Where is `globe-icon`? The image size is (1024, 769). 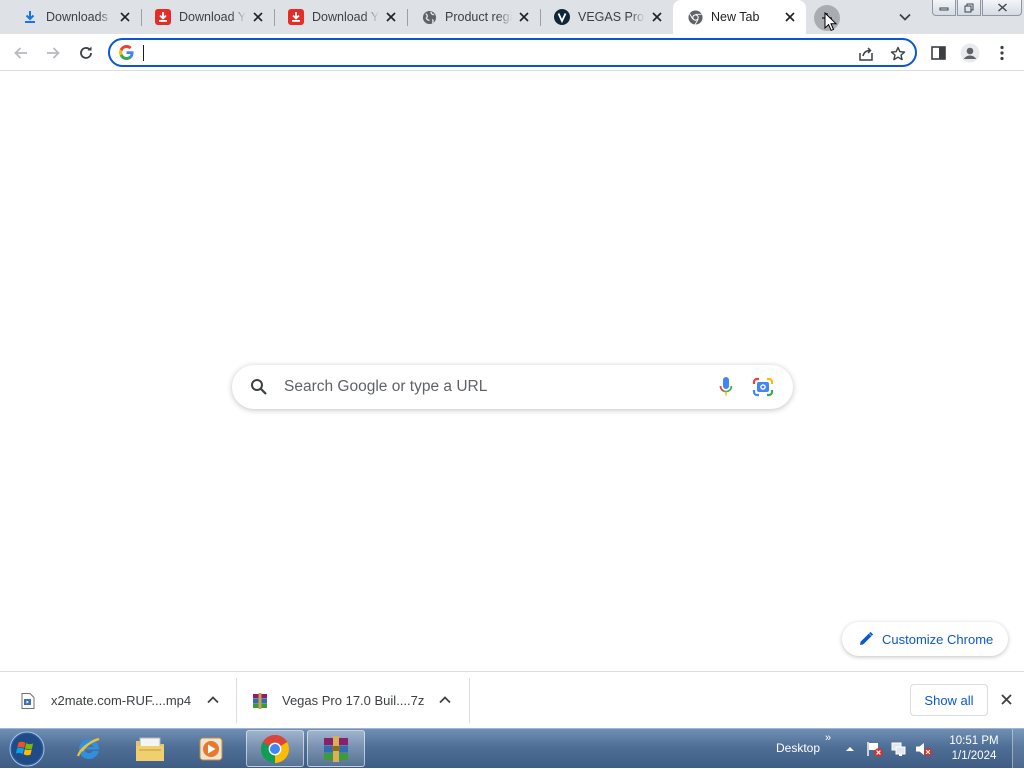 globe-icon is located at coordinates (429, 17).